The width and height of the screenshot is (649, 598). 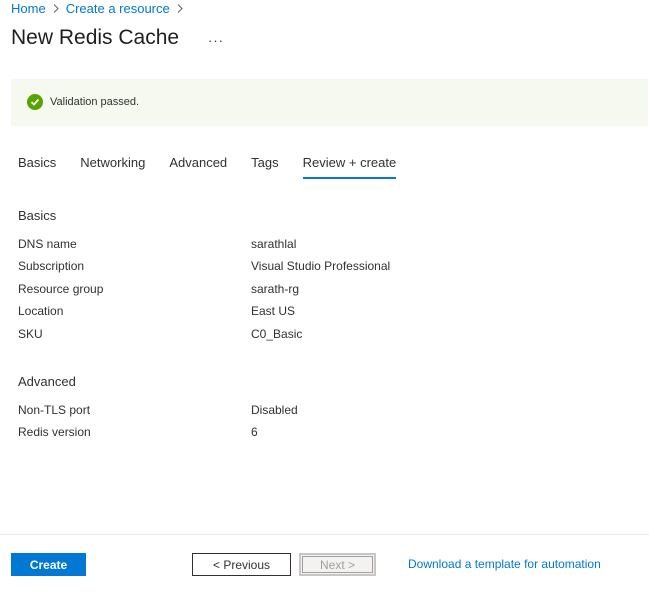 What do you see at coordinates (118, 8) in the screenshot?
I see `breadcrumb-create-resource: Create a resource` at bounding box center [118, 8].